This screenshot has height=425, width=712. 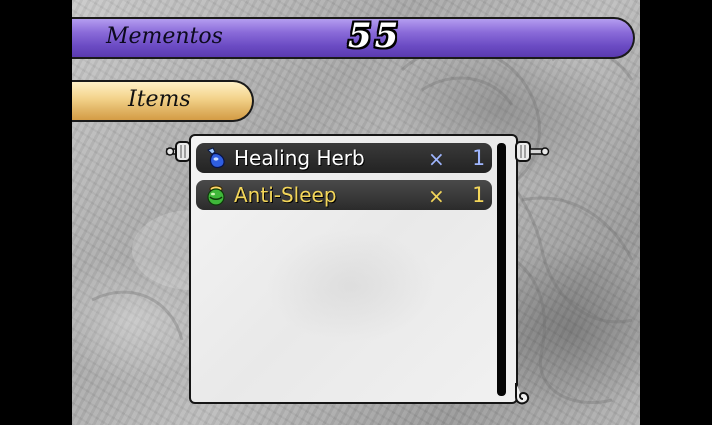 I want to click on scroll-curl-icon, so click(x=522, y=394).